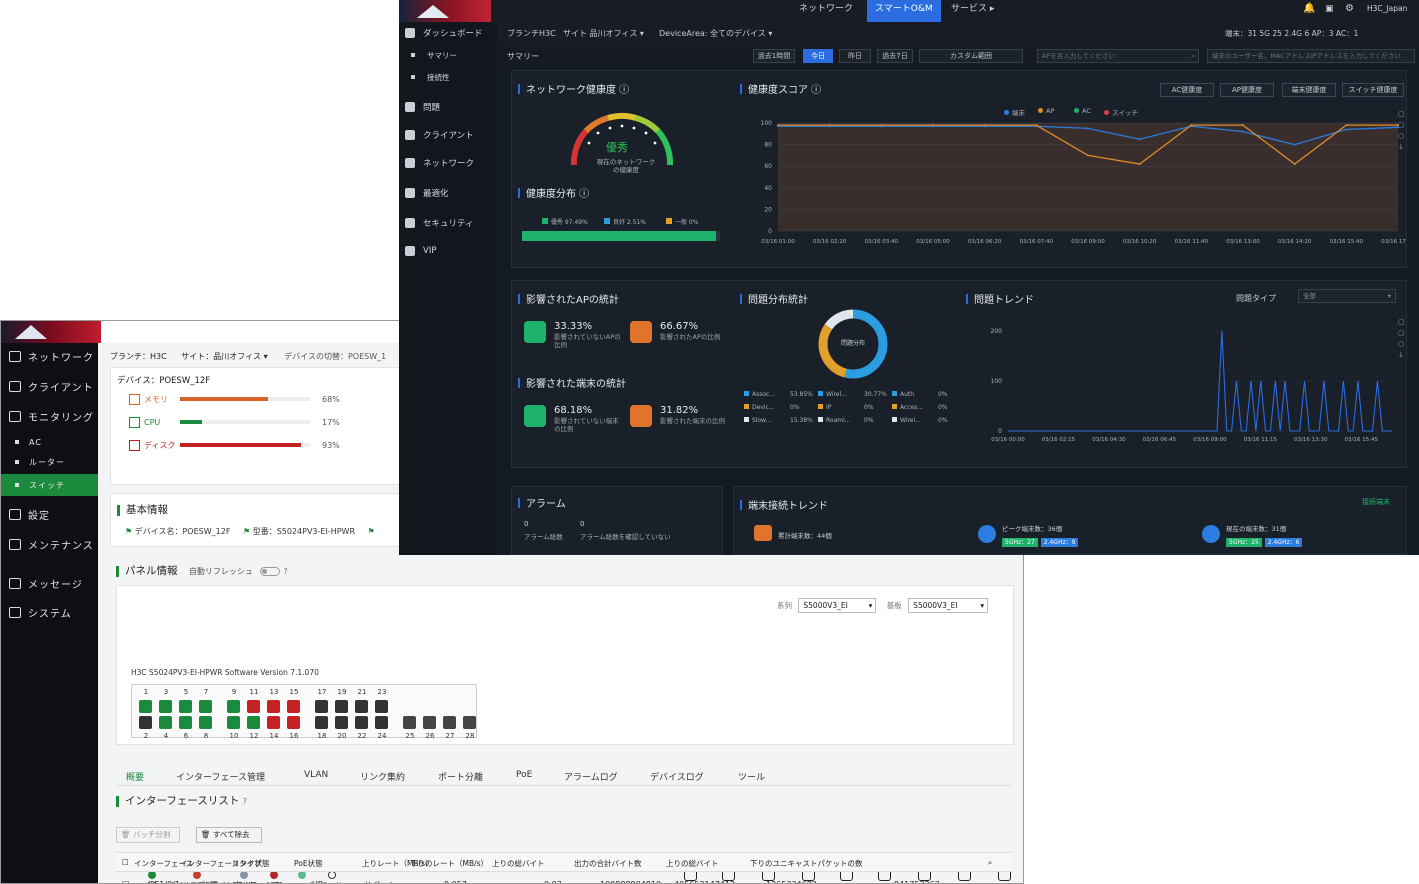  What do you see at coordinates (49, 583) in the screenshot?
I see `sidebar-item-8: メッセージ` at bounding box center [49, 583].